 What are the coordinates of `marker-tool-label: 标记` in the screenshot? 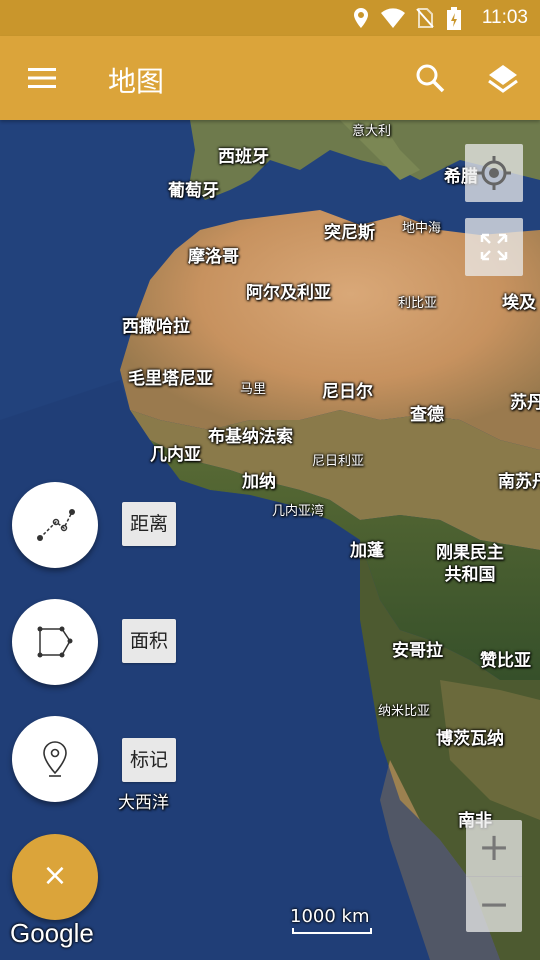 It's located at (149, 760).